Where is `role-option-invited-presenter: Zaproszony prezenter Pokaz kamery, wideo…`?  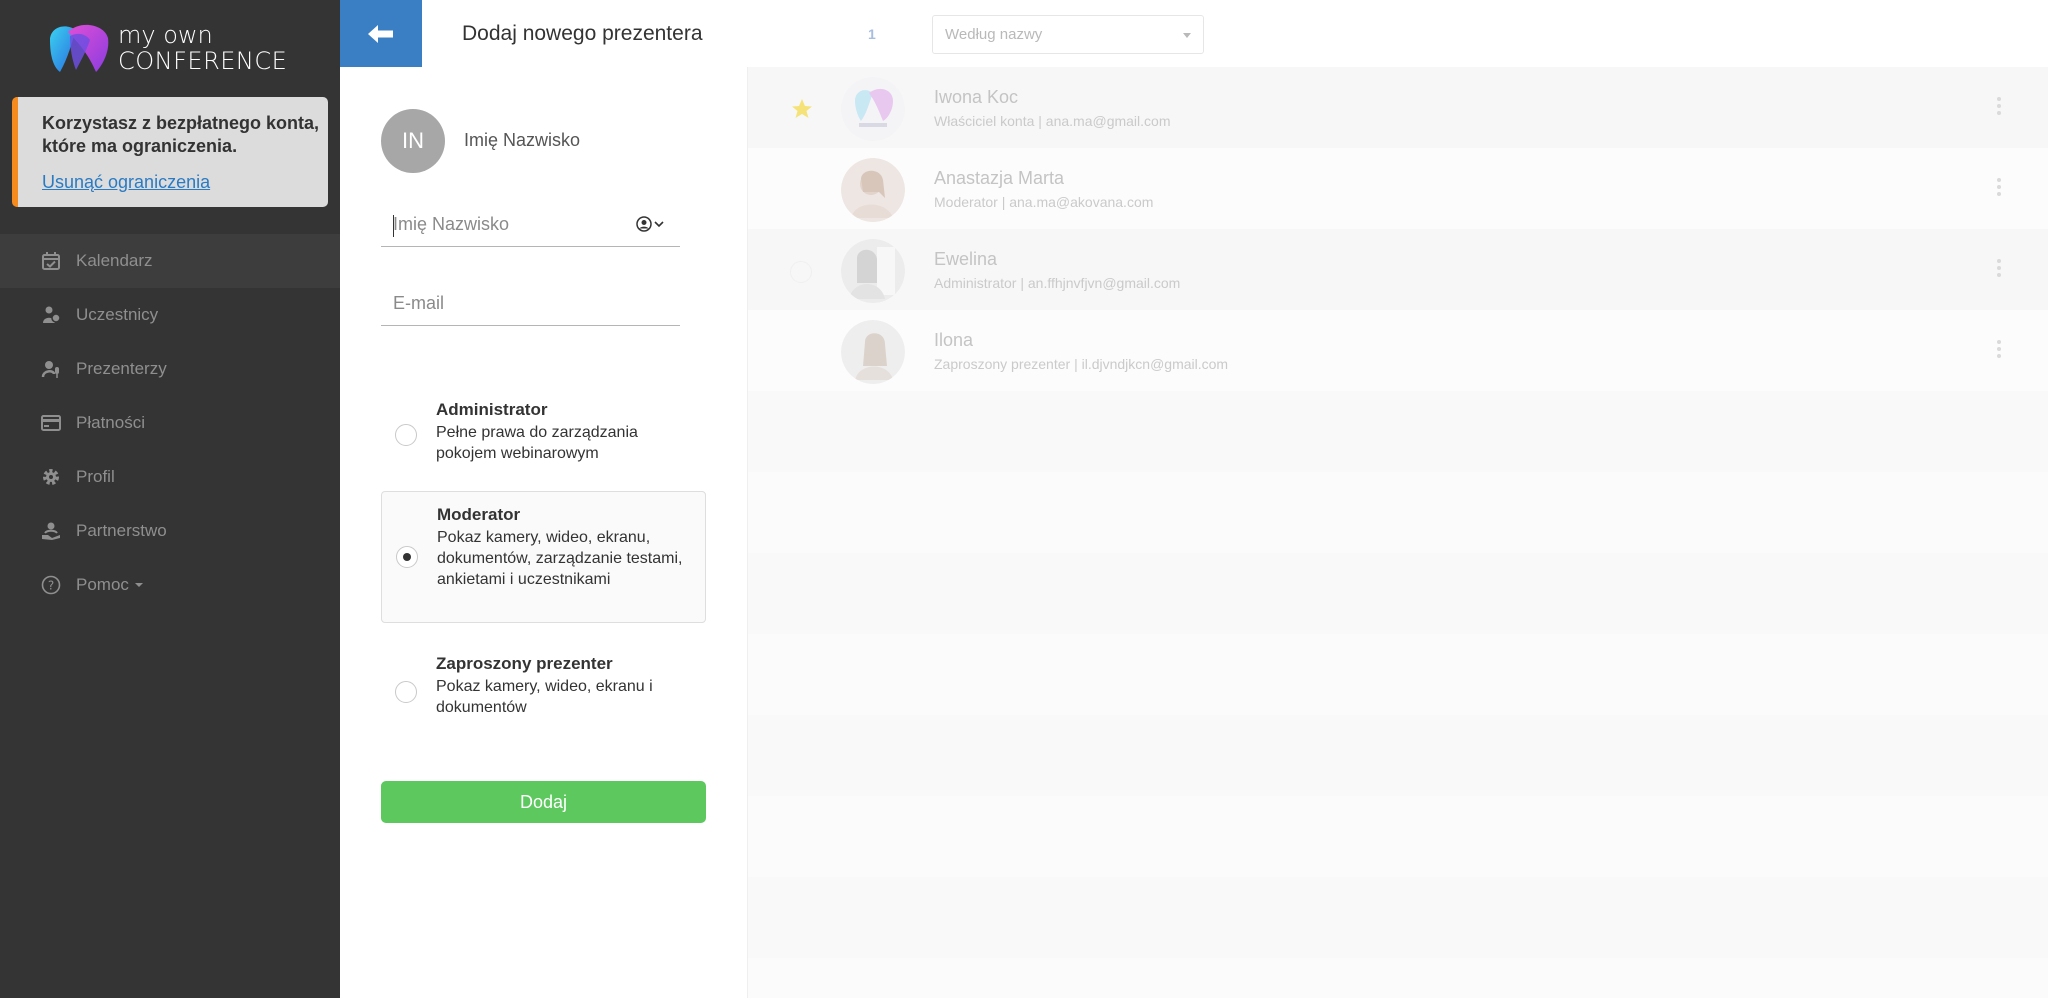
role-option-invited-presenter: Zaproszony prezenter Pokaz kamery, wideo… is located at coordinates (543, 685).